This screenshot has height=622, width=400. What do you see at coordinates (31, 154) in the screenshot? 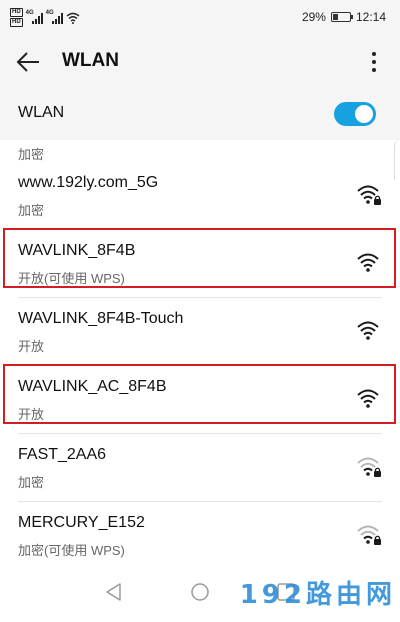
I see `partial-row-security: 加密` at bounding box center [31, 154].